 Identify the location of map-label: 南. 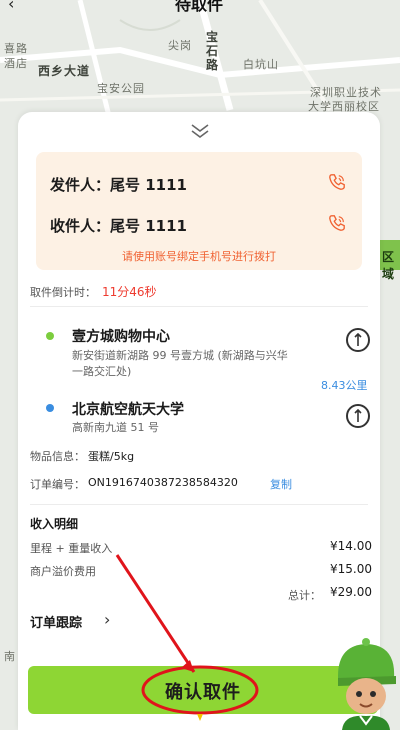
(10, 656).